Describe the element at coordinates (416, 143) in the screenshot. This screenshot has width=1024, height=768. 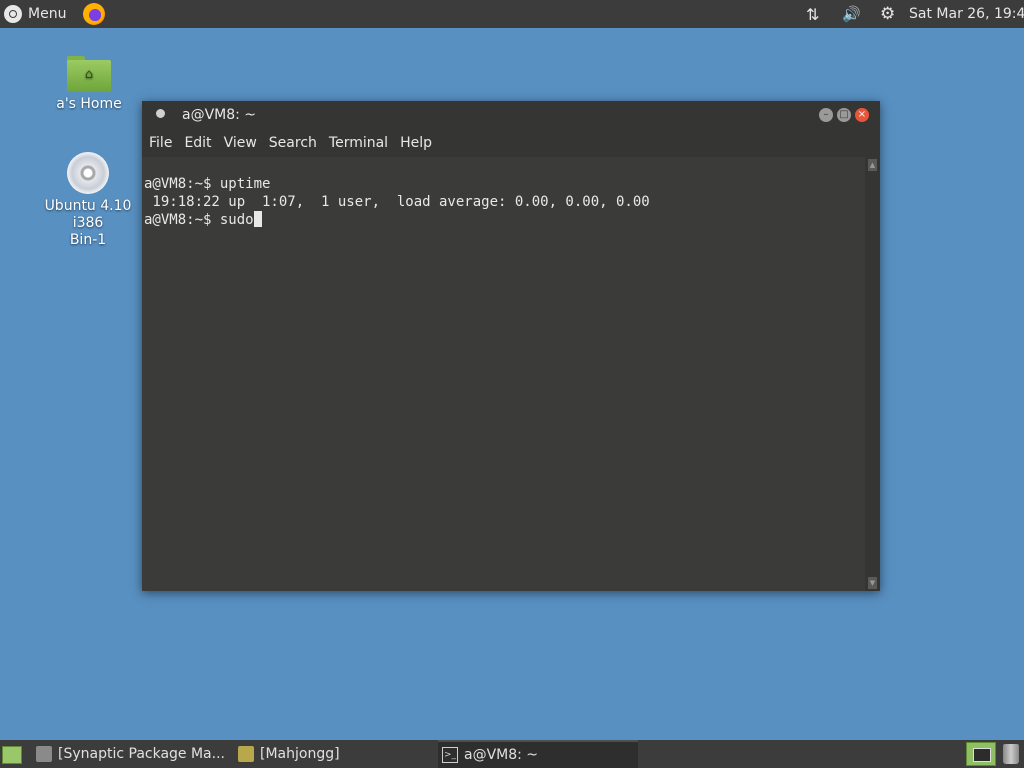
I see `menu-help: Help` at that location.